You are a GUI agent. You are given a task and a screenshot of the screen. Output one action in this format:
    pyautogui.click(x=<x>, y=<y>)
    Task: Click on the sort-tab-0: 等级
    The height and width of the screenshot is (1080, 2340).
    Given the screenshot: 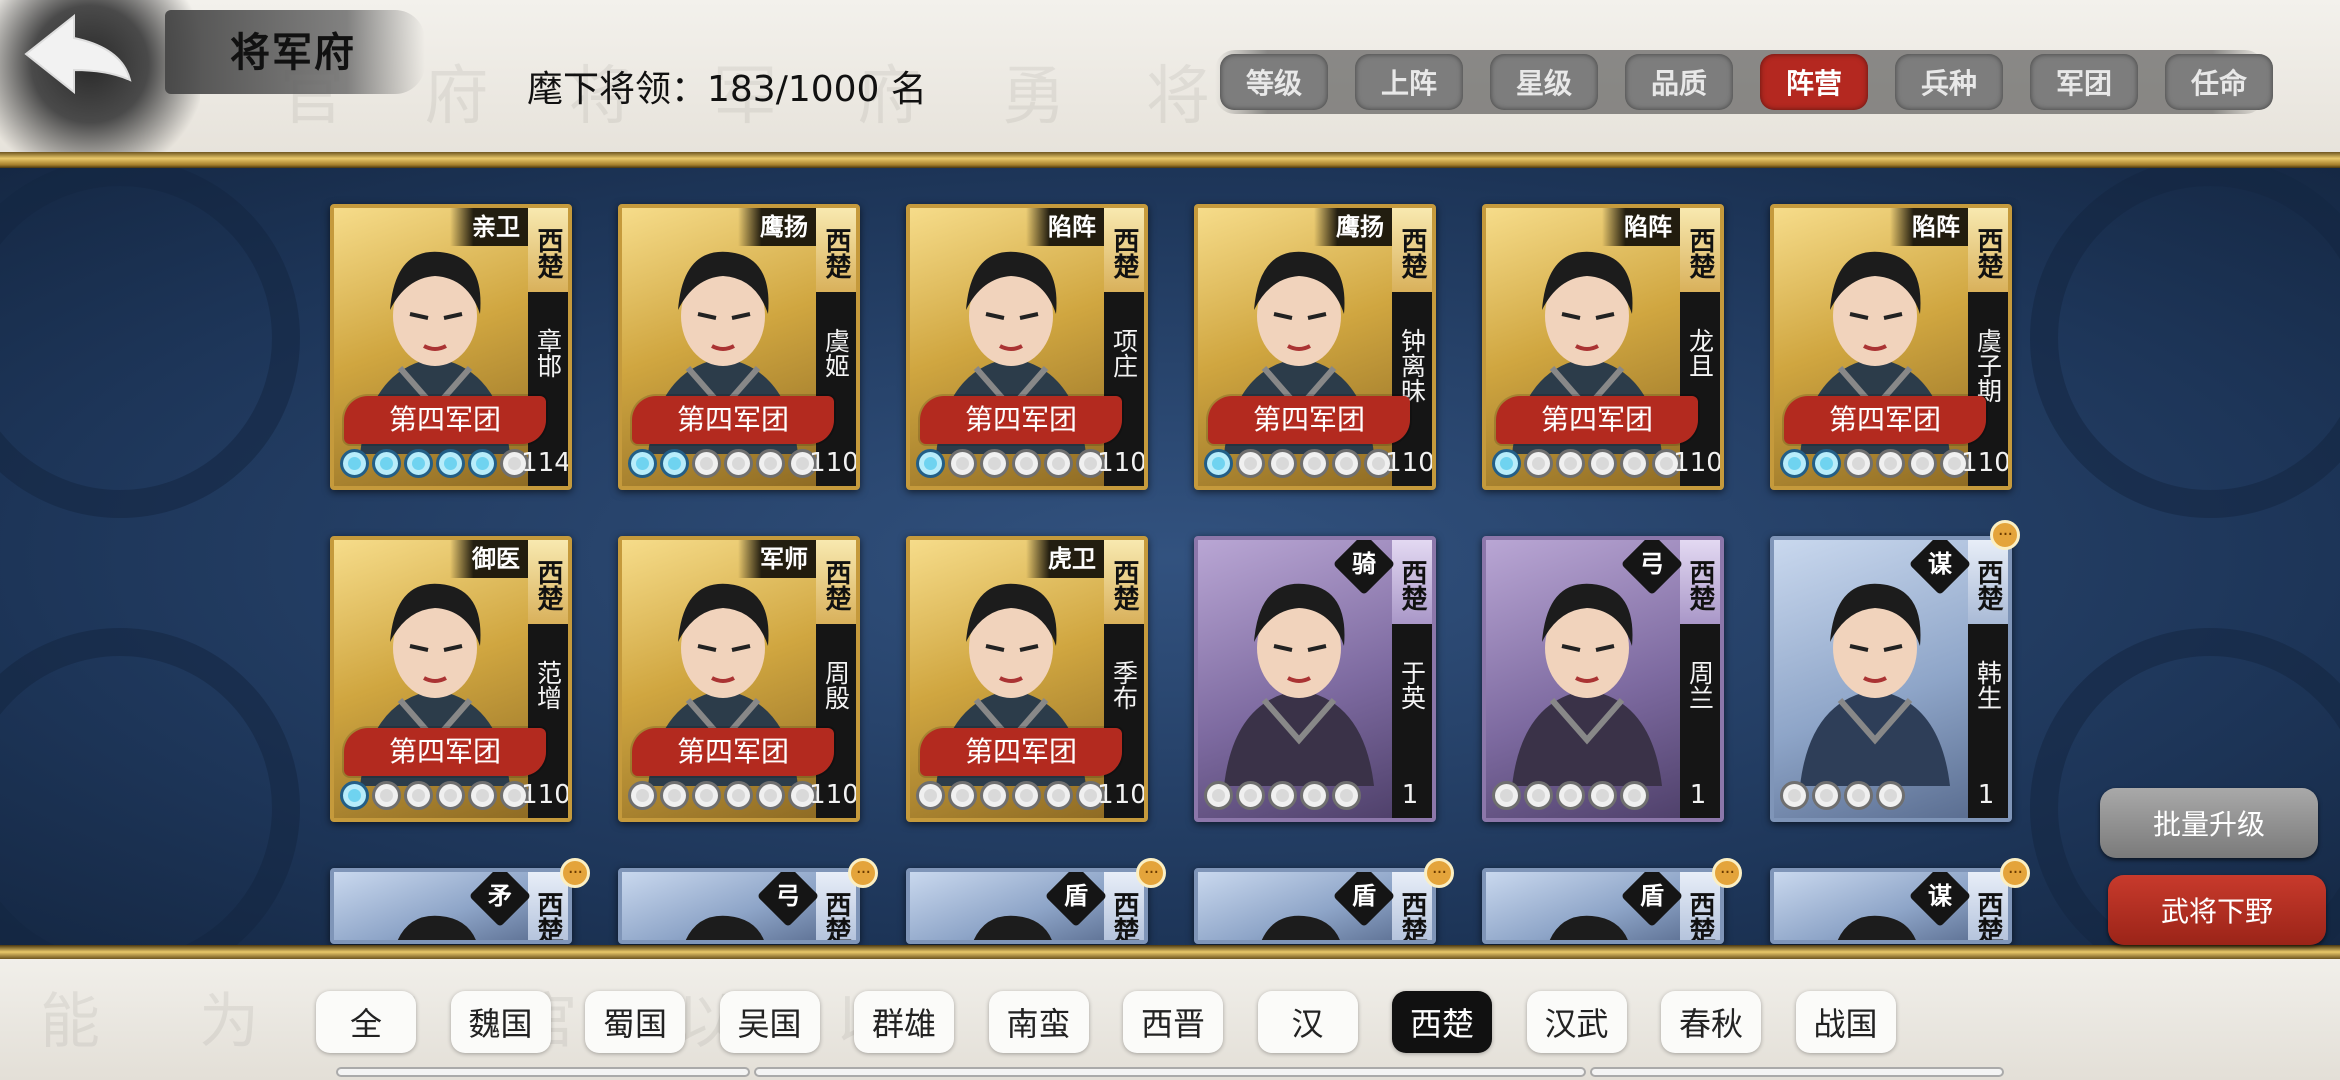 What is the action you would take?
    pyautogui.click(x=1274, y=82)
    